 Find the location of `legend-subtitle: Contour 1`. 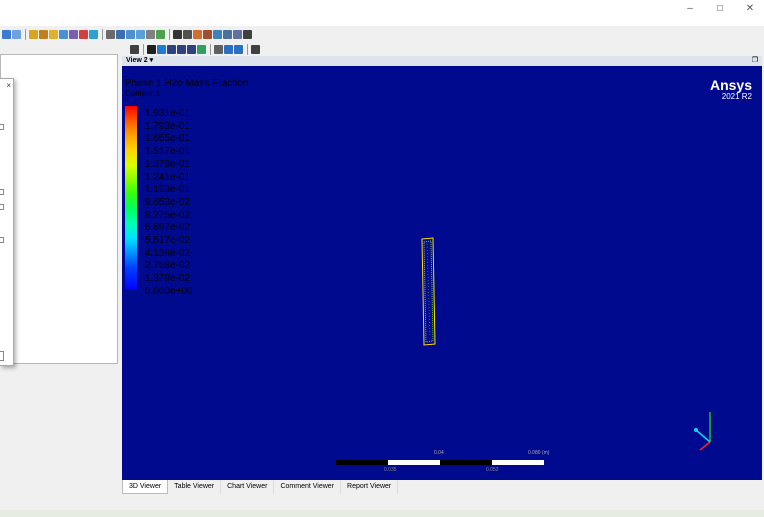

legend-subtitle: Contour 1 is located at coordinates (143, 93).